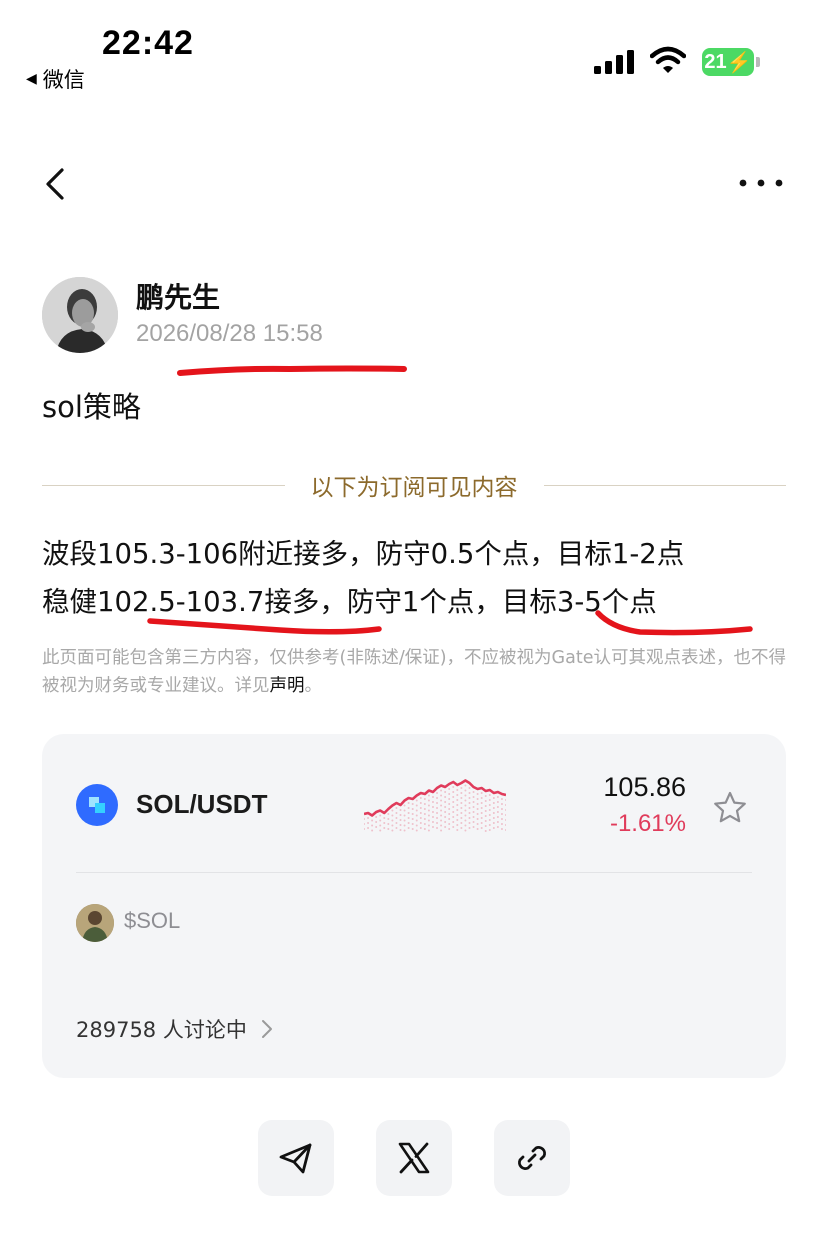  Describe the element at coordinates (532, 1158) in the screenshot. I see `copy-link-button` at that location.